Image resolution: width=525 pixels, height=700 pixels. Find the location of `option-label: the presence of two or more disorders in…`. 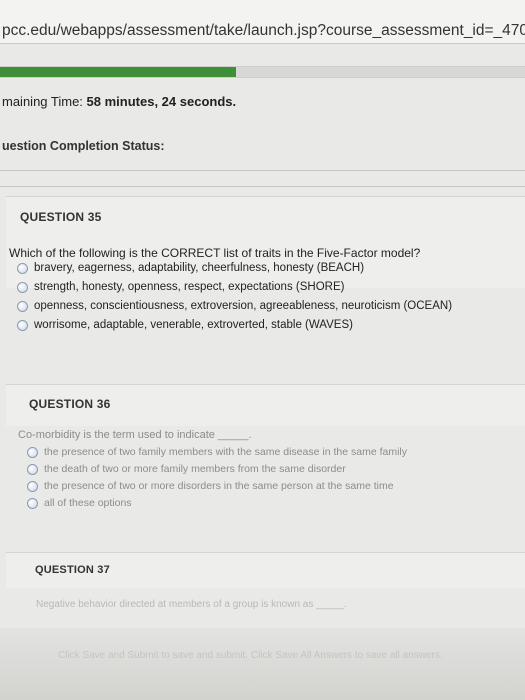

option-label: the presence of two or more disorders in… is located at coordinates (219, 486).